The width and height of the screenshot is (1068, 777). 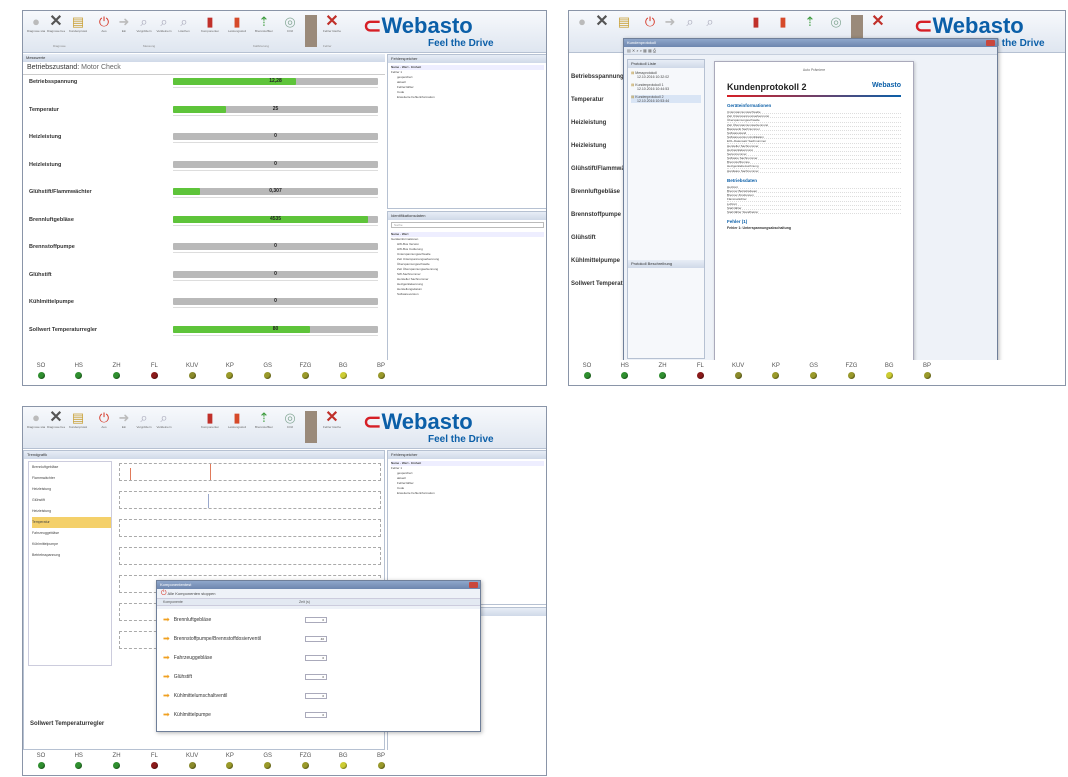 What do you see at coordinates (836, 21) in the screenshot?
I see `co2-button: ◎` at bounding box center [836, 21].